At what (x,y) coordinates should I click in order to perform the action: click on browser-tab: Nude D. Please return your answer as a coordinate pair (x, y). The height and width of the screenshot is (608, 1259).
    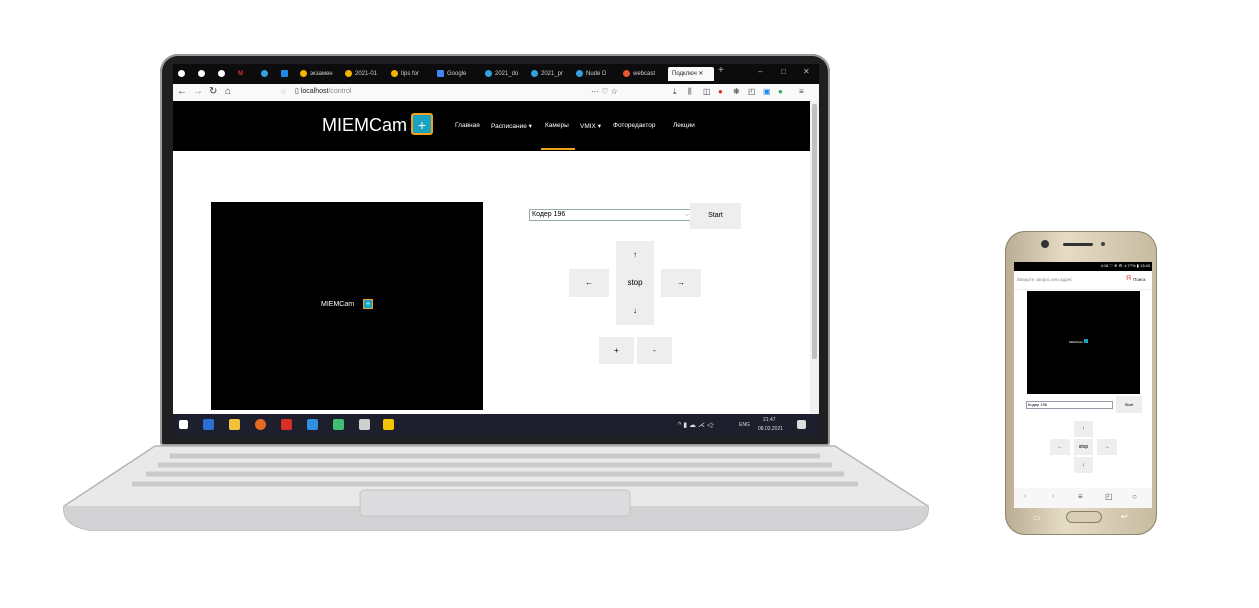
    Looking at the image, I should click on (597, 74).